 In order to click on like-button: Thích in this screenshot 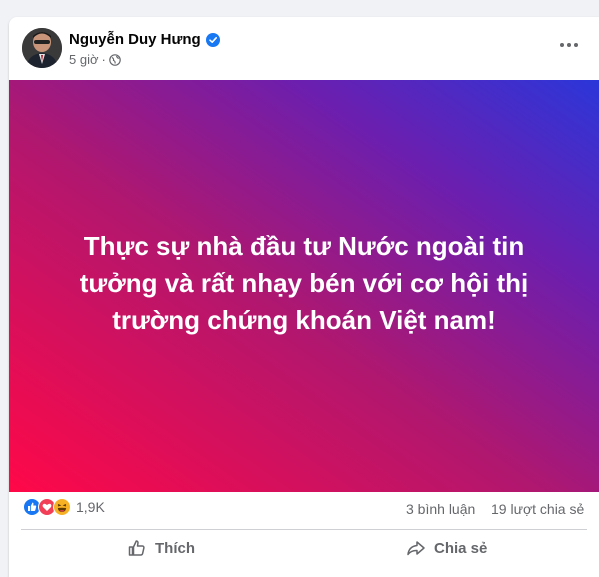, I will do `click(161, 548)`.